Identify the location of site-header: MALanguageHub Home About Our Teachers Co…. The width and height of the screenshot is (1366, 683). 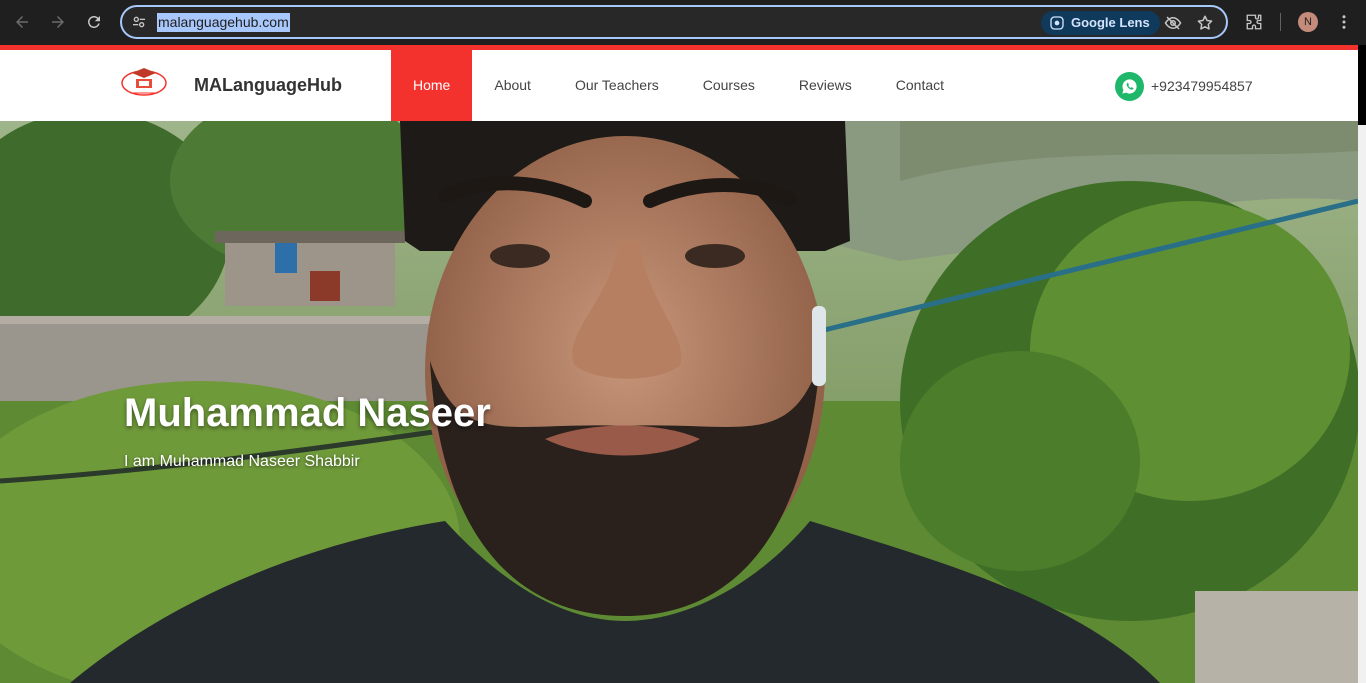
(679, 85).